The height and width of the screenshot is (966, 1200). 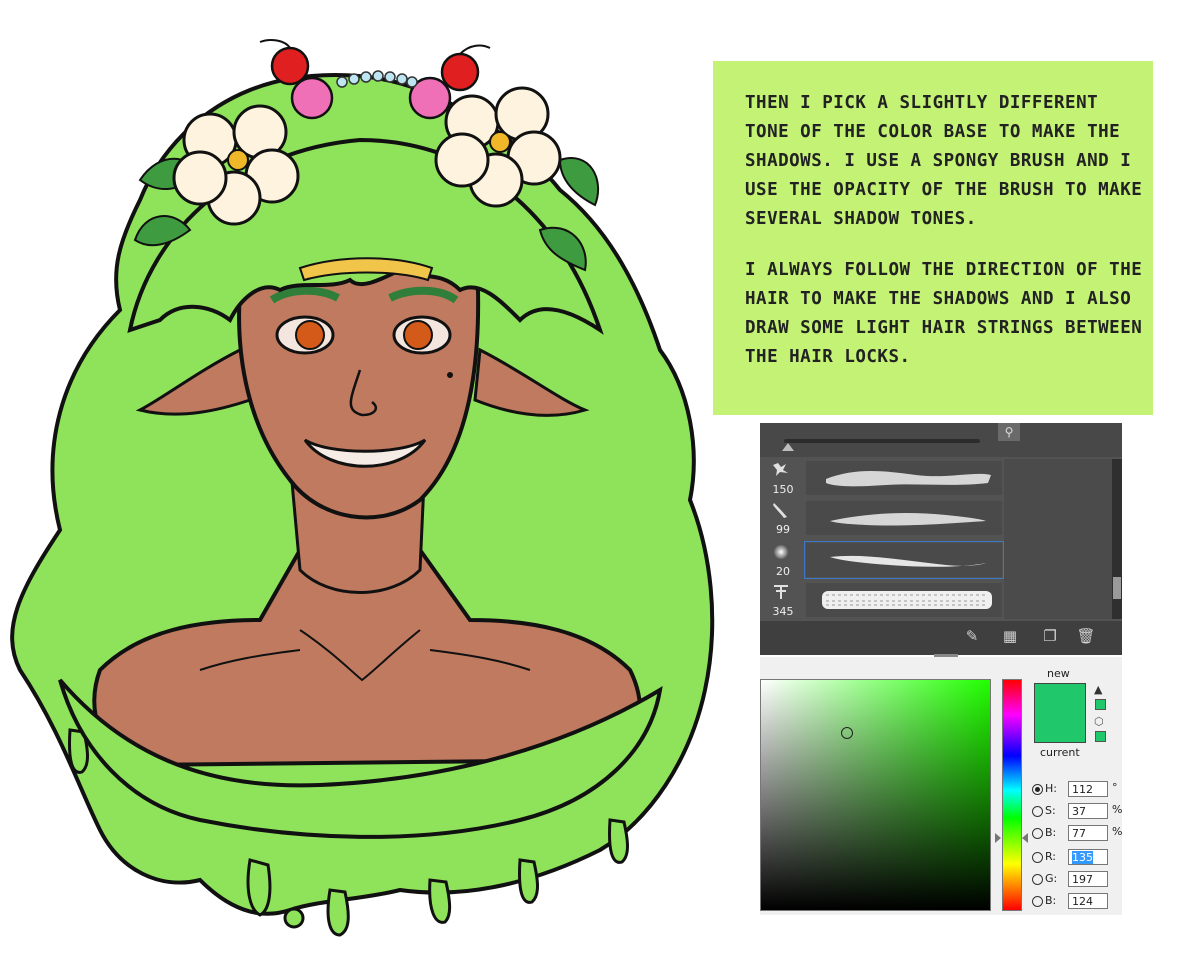 What do you see at coordinates (946, 655) in the screenshot?
I see `panel-resize-grip` at bounding box center [946, 655].